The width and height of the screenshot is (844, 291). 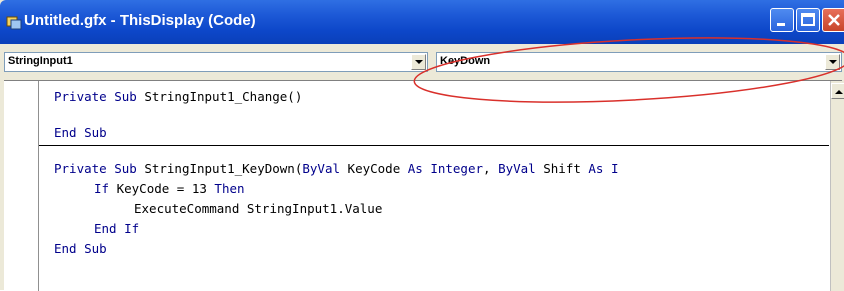 I want to click on procedure-dropdown-arrow, so click(x=832, y=62).